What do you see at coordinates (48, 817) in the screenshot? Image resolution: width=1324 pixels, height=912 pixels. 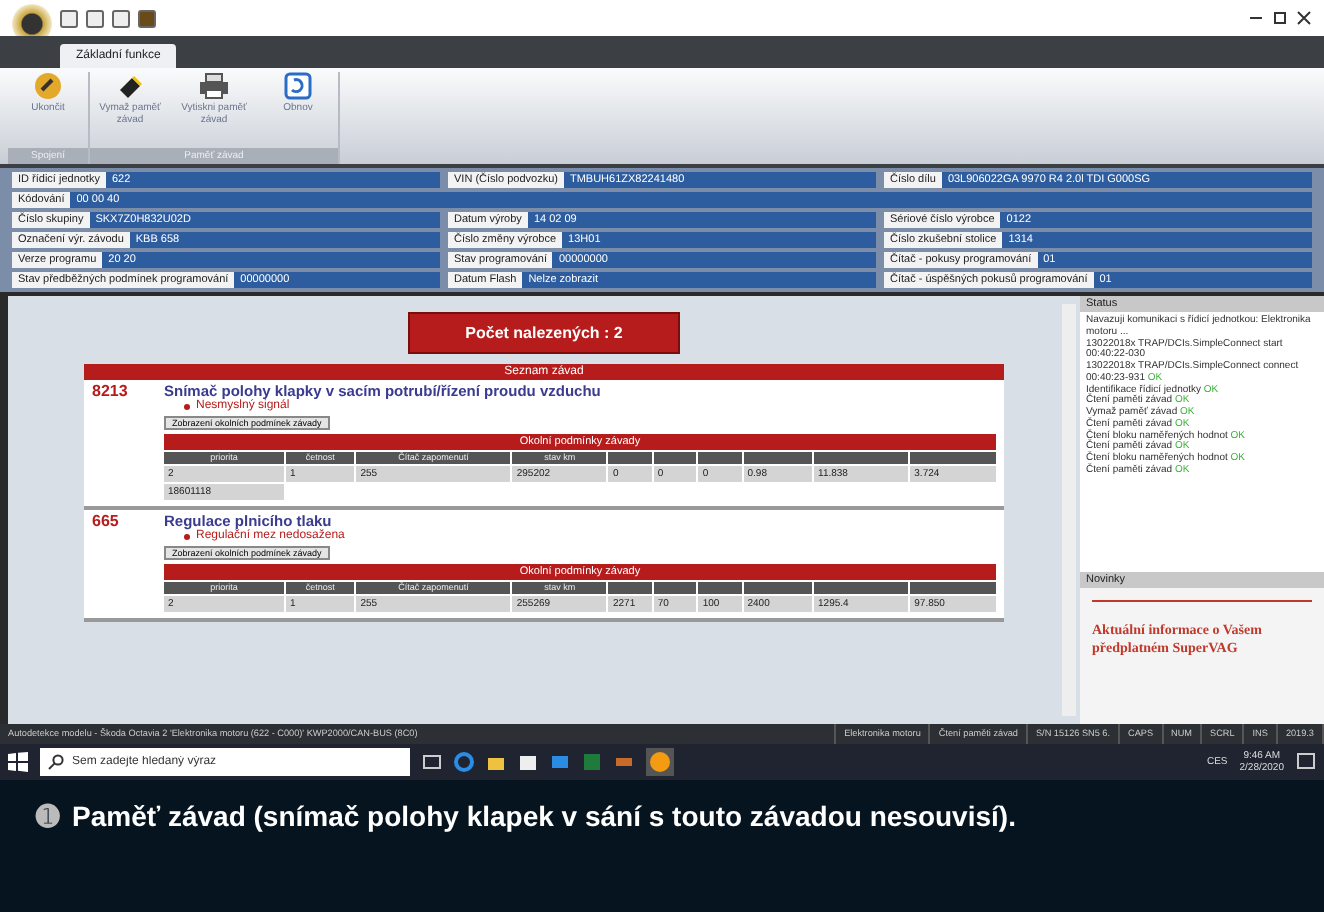 I see `number-marker: ➊` at bounding box center [48, 817].